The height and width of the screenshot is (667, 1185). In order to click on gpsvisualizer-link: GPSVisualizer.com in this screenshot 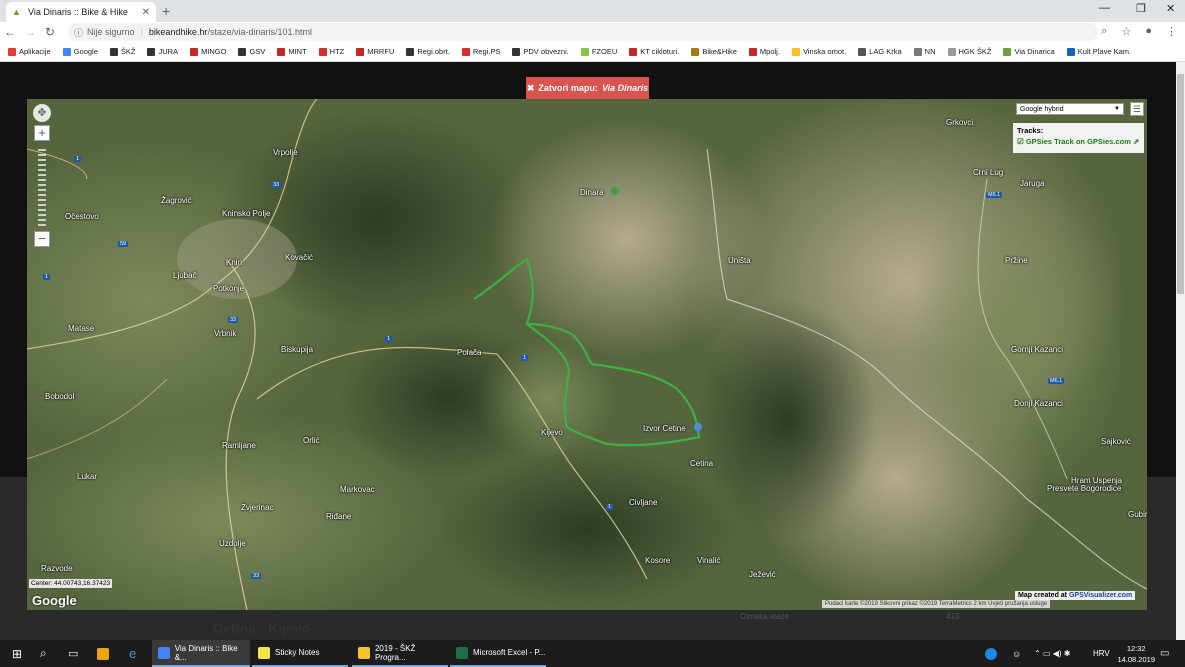, I will do `click(1100, 595)`.